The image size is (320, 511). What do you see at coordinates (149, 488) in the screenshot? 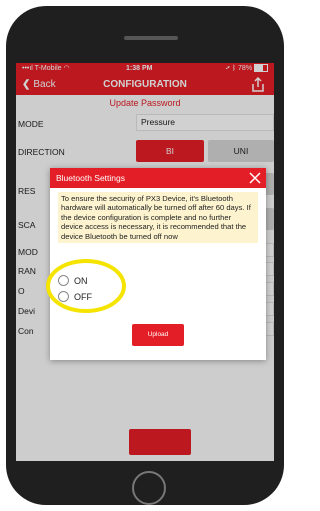
I see `home-button` at bounding box center [149, 488].